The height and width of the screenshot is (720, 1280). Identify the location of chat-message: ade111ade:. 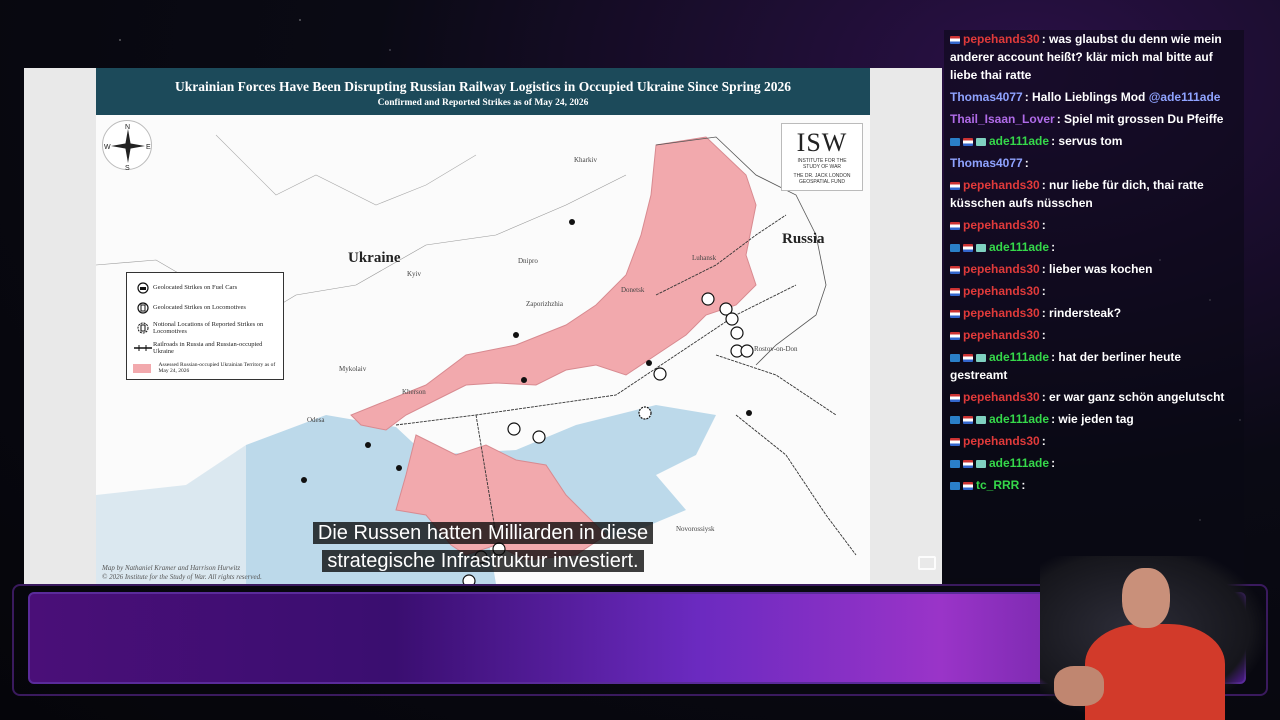
(1093, 463).